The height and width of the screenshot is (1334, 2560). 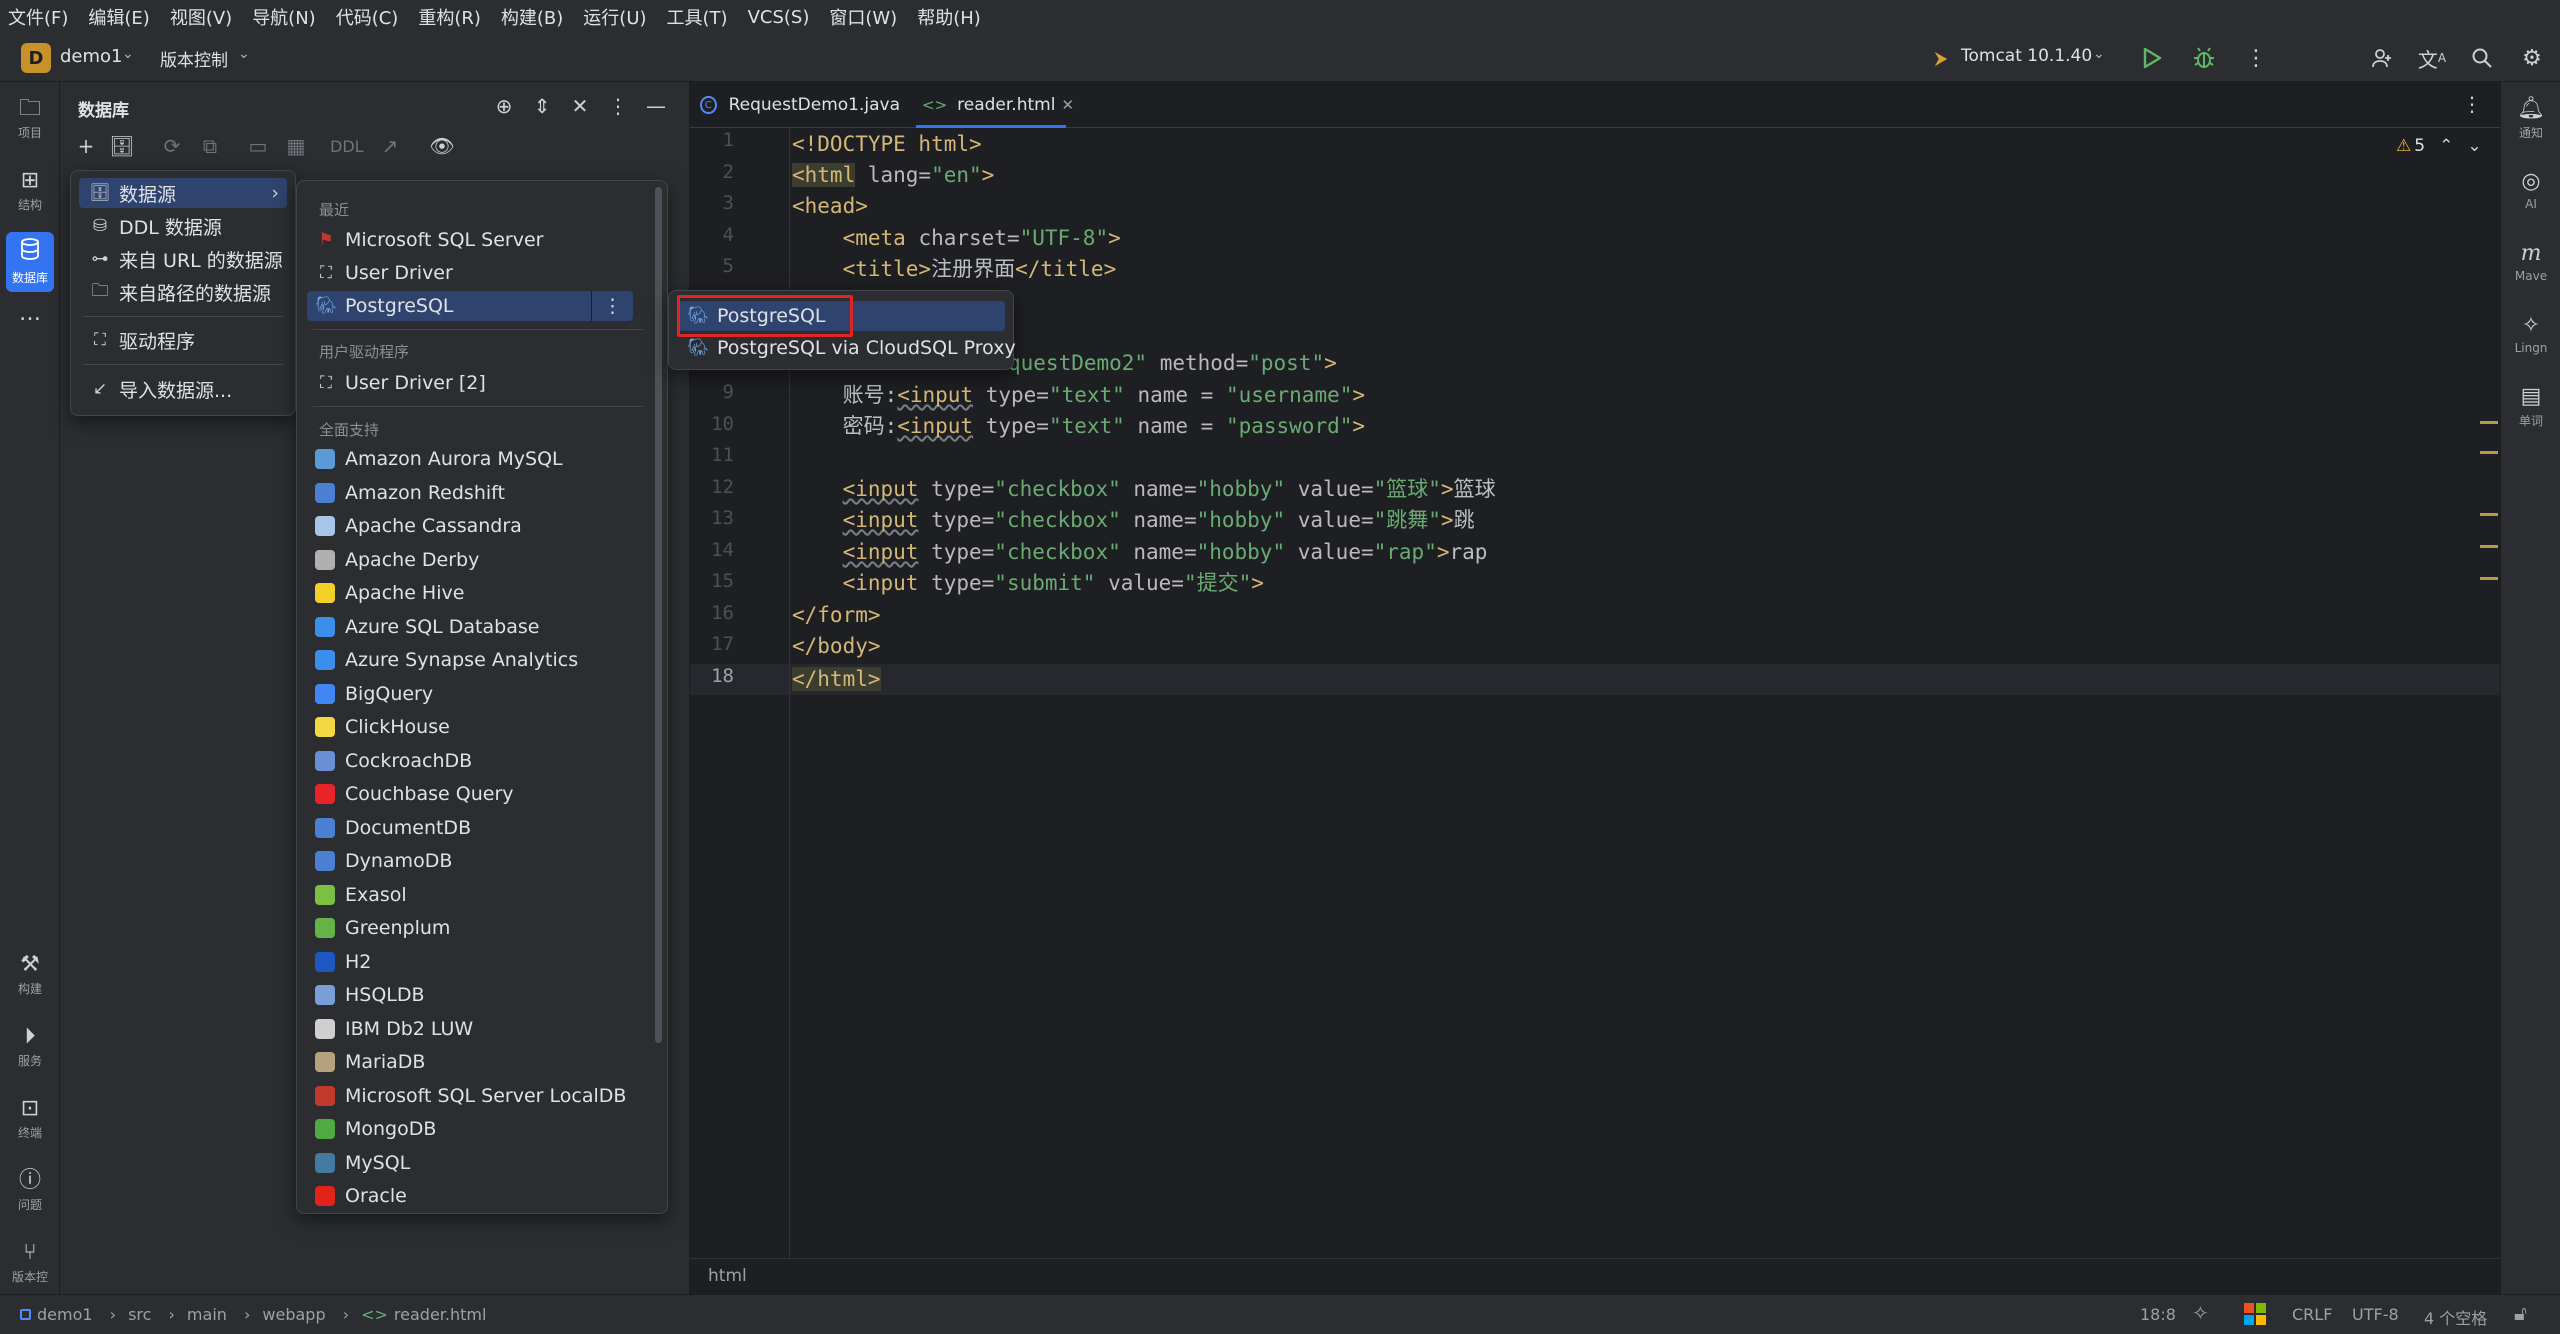 I want to click on menu-4: 代码(C), so click(x=367, y=17).